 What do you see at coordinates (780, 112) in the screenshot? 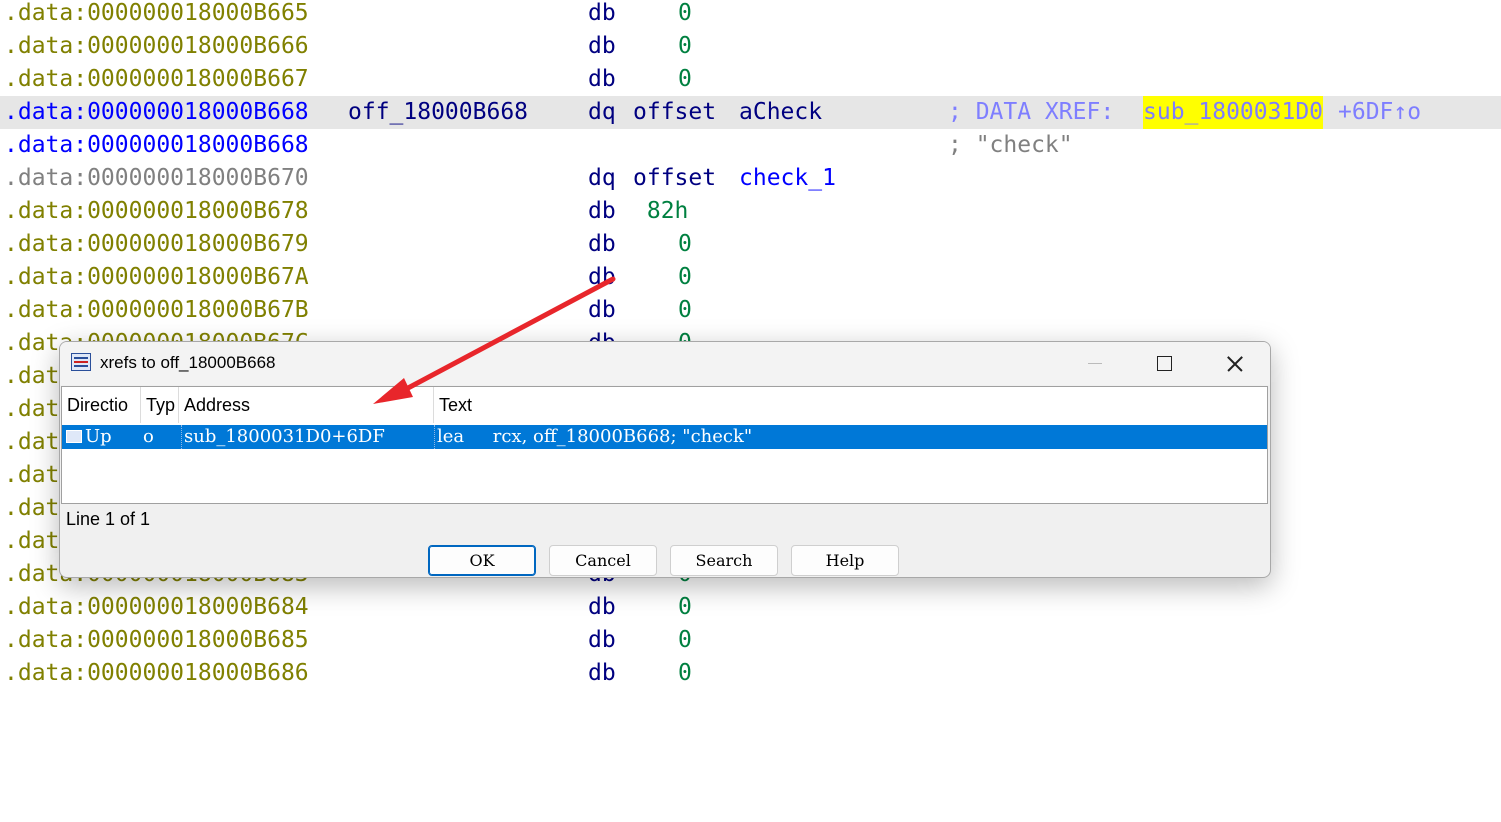
I see `line-operand-name: aCheck` at bounding box center [780, 112].